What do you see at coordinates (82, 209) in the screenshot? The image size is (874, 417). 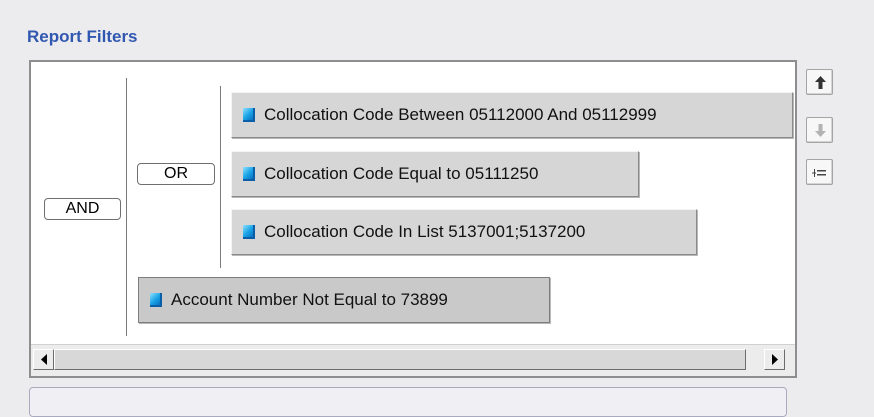 I see `and-operator-button: AND` at bounding box center [82, 209].